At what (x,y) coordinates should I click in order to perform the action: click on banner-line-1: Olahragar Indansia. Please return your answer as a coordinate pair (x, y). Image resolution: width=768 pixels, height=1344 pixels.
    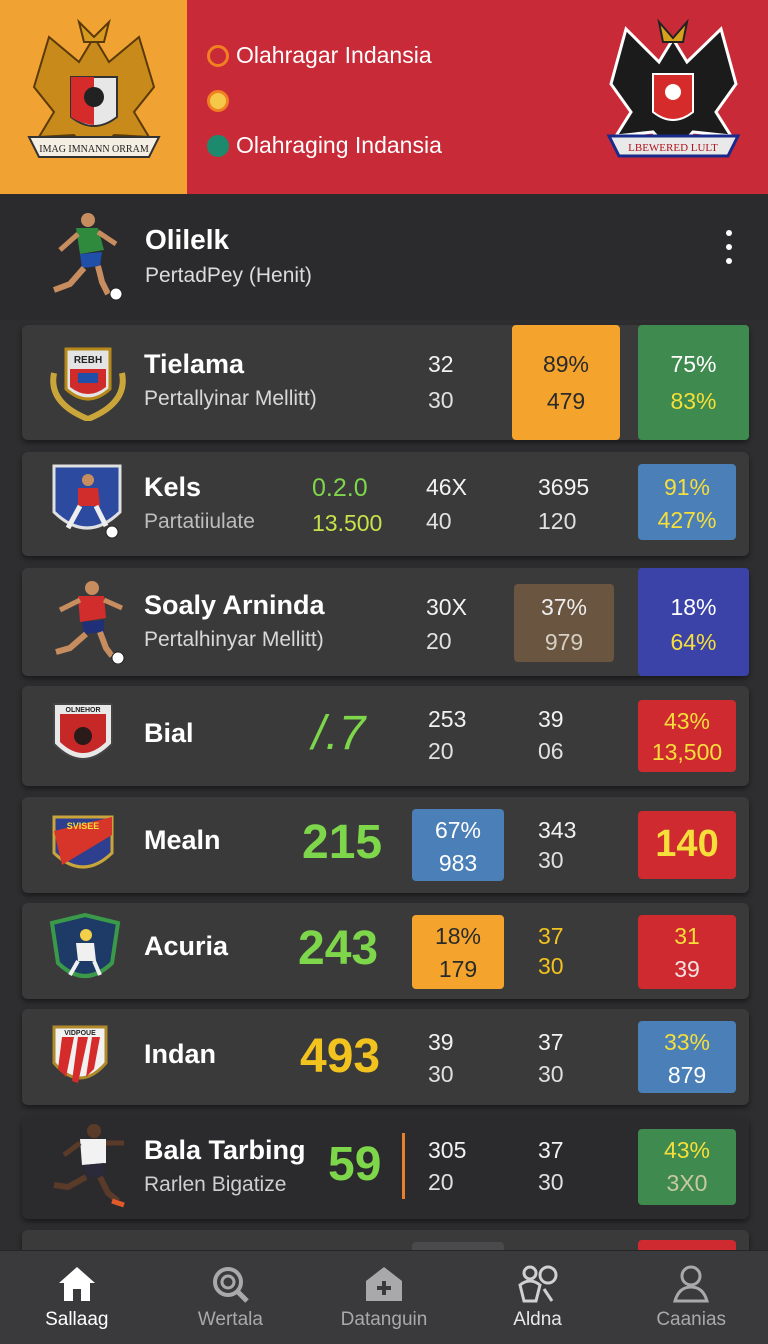
    Looking at the image, I should click on (319, 55).